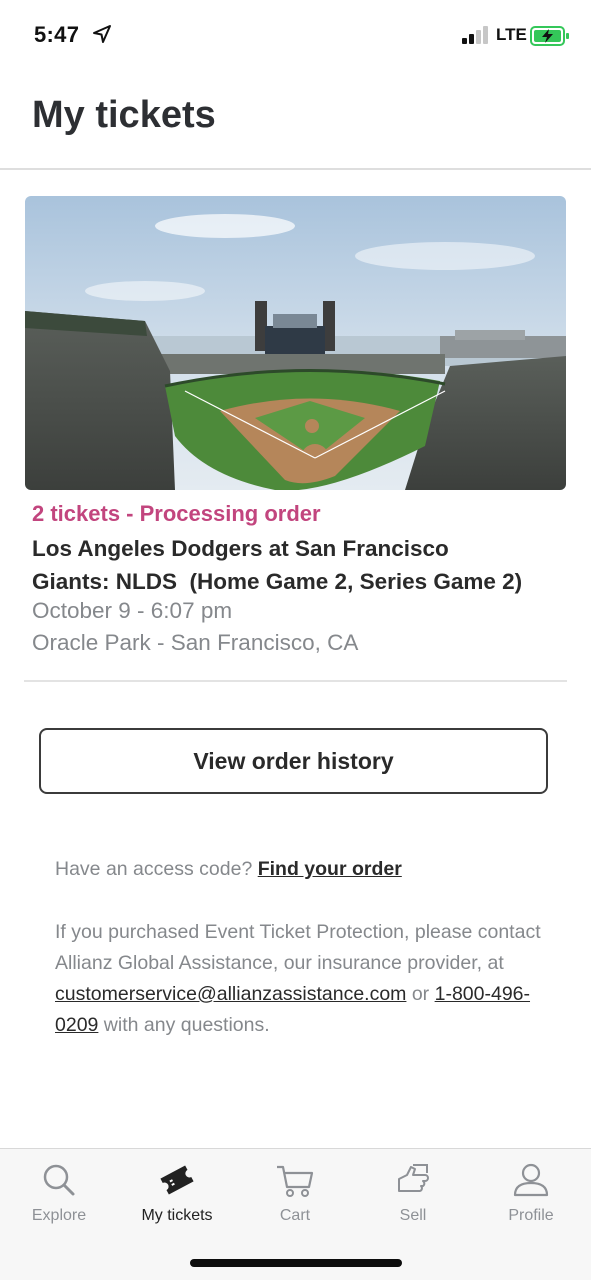 Image resolution: width=591 pixels, height=1280 pixels. What do you see at coordinates (420, 994) in the screenshot?
I see `or-text: or` at bounding box center [420, 994].